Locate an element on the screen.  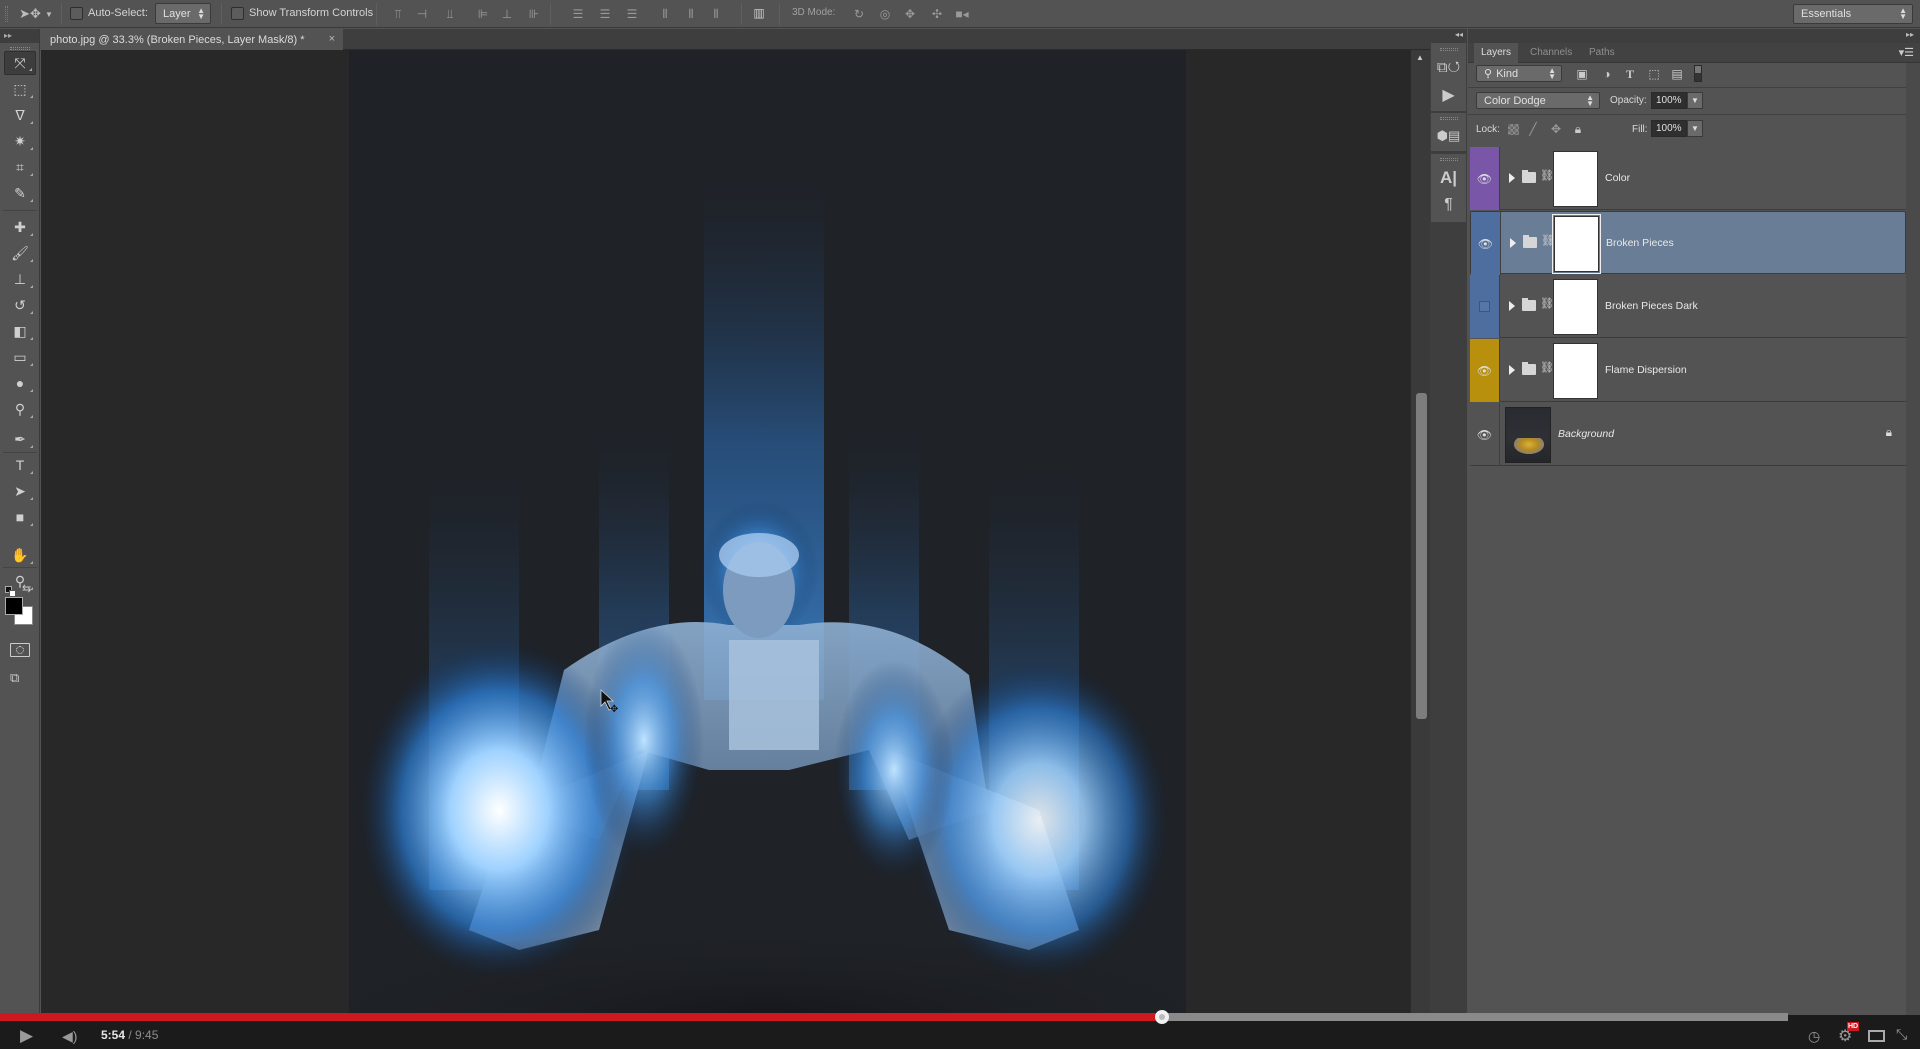
auto-align-layers-icon: ▥ is located at coordinates (759, 13).